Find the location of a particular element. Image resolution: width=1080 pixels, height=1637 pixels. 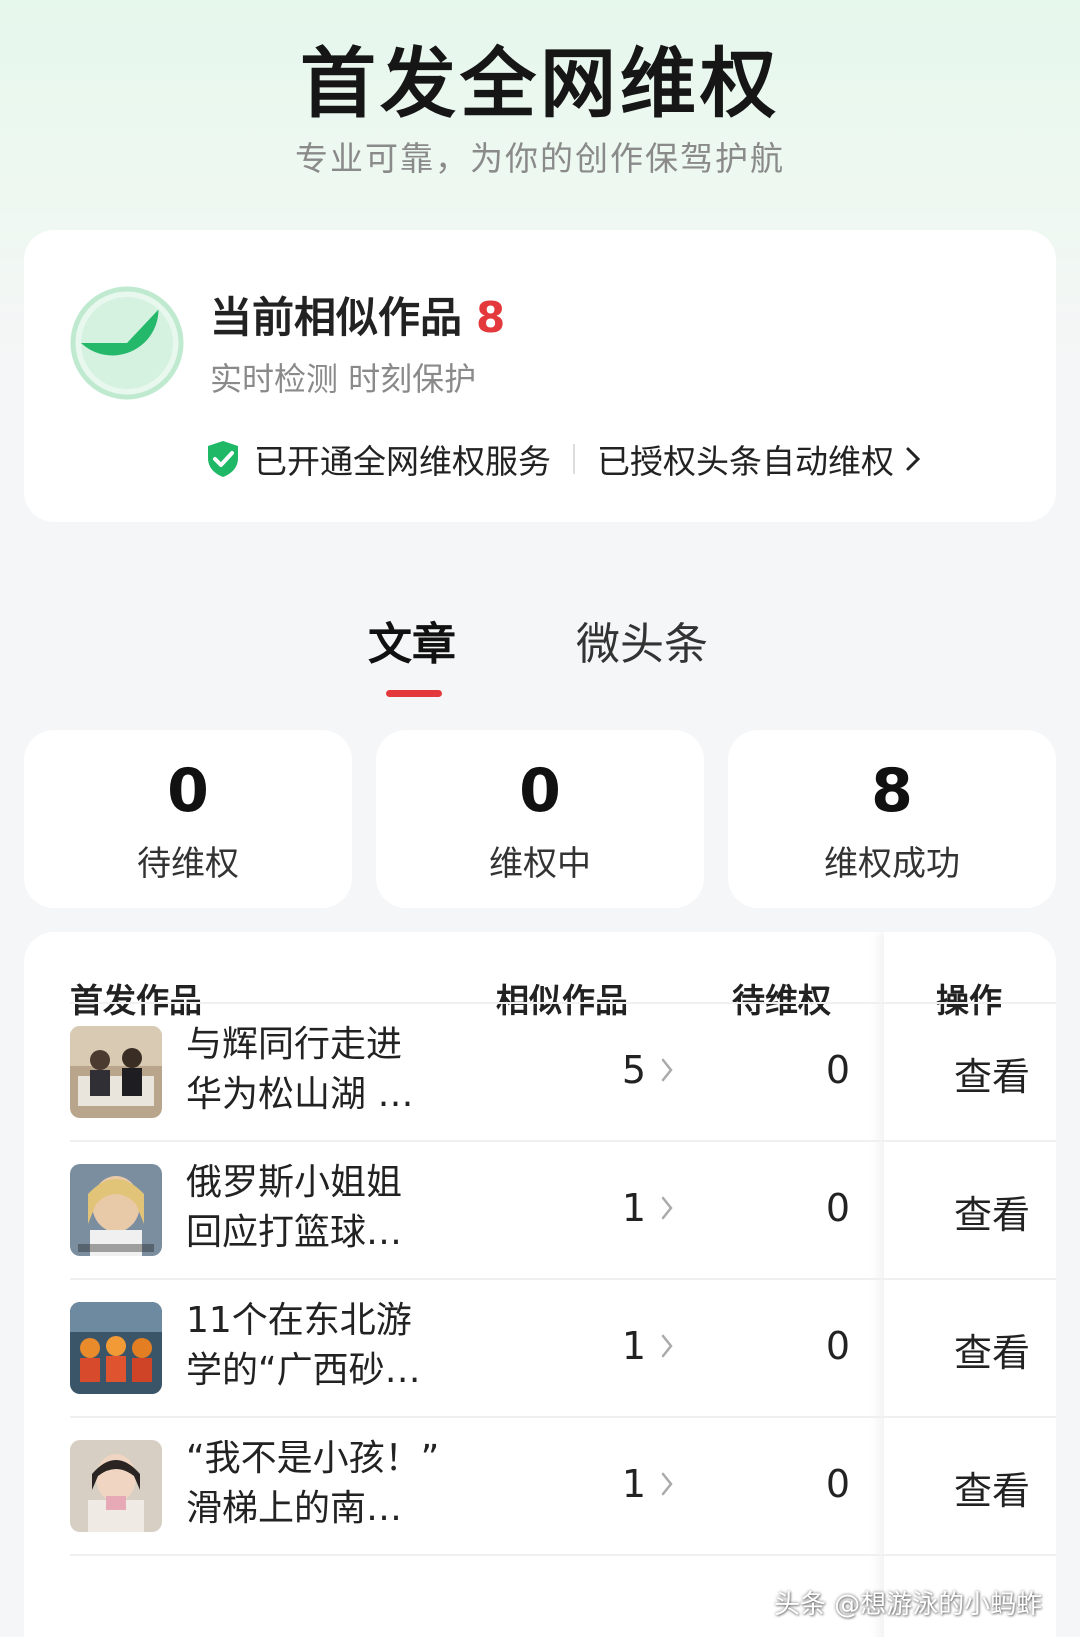

stat-in-progress-value: 0 is located at coordinates (540, 791).